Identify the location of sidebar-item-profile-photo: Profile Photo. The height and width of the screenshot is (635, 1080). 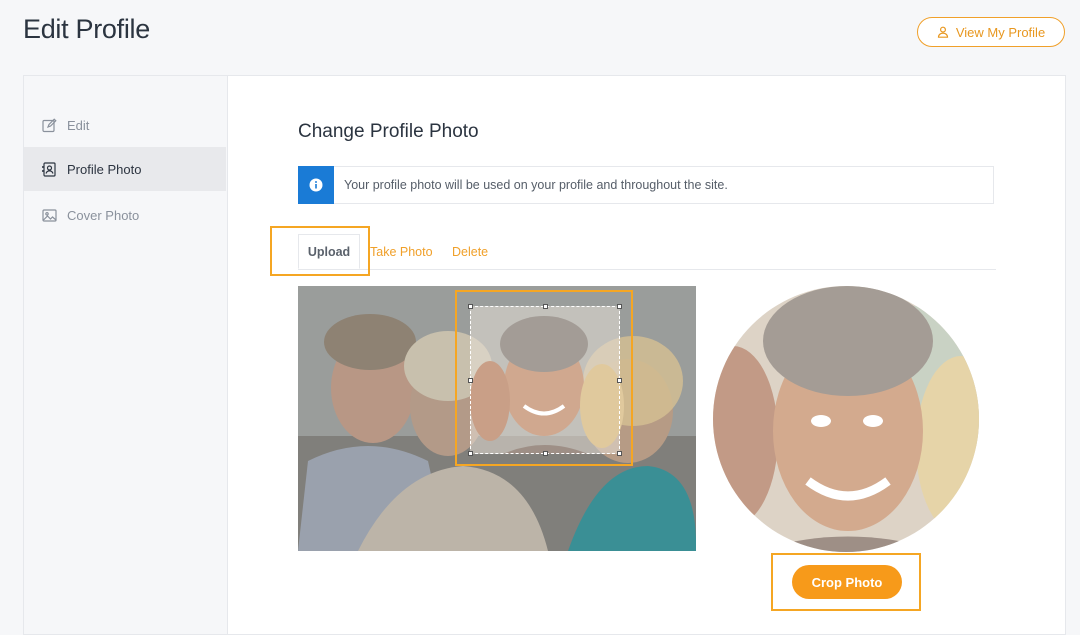
(125, 169).